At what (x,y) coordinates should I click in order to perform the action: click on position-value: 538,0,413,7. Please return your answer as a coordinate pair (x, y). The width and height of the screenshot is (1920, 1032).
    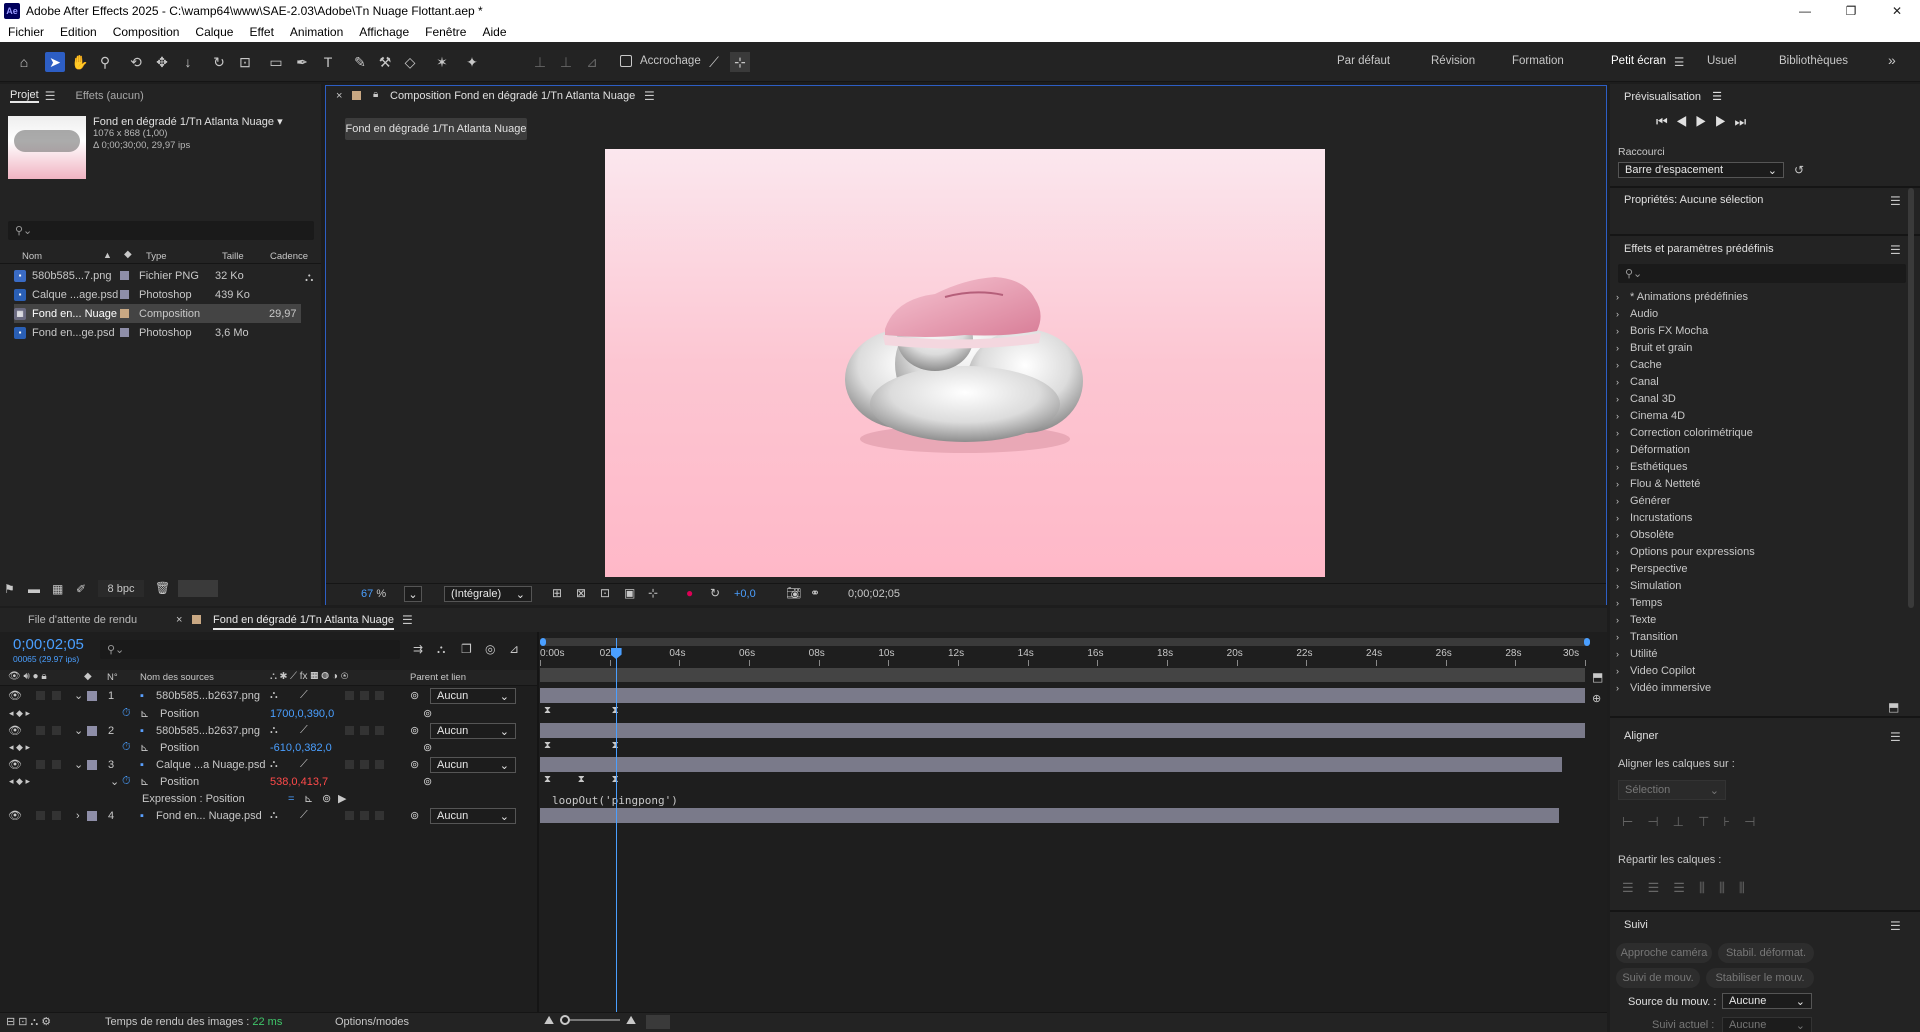
    Looking at the image, I should click on (299, 782).